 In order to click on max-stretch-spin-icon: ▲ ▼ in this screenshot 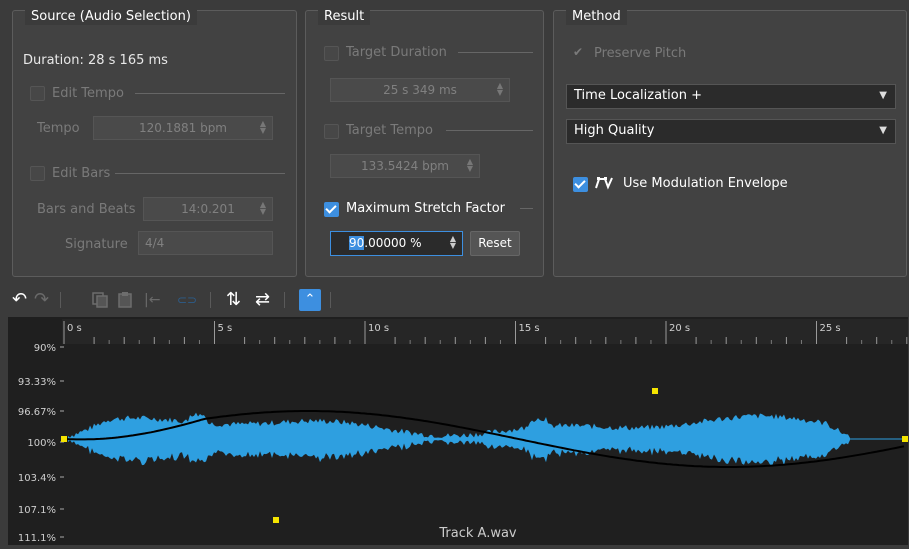, I will do `click(453, 242)`.